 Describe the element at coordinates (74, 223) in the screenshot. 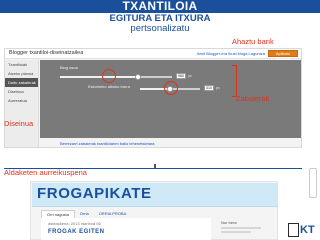

I see `post-date: asteazkena, 2013 martxoa 06` at that location.